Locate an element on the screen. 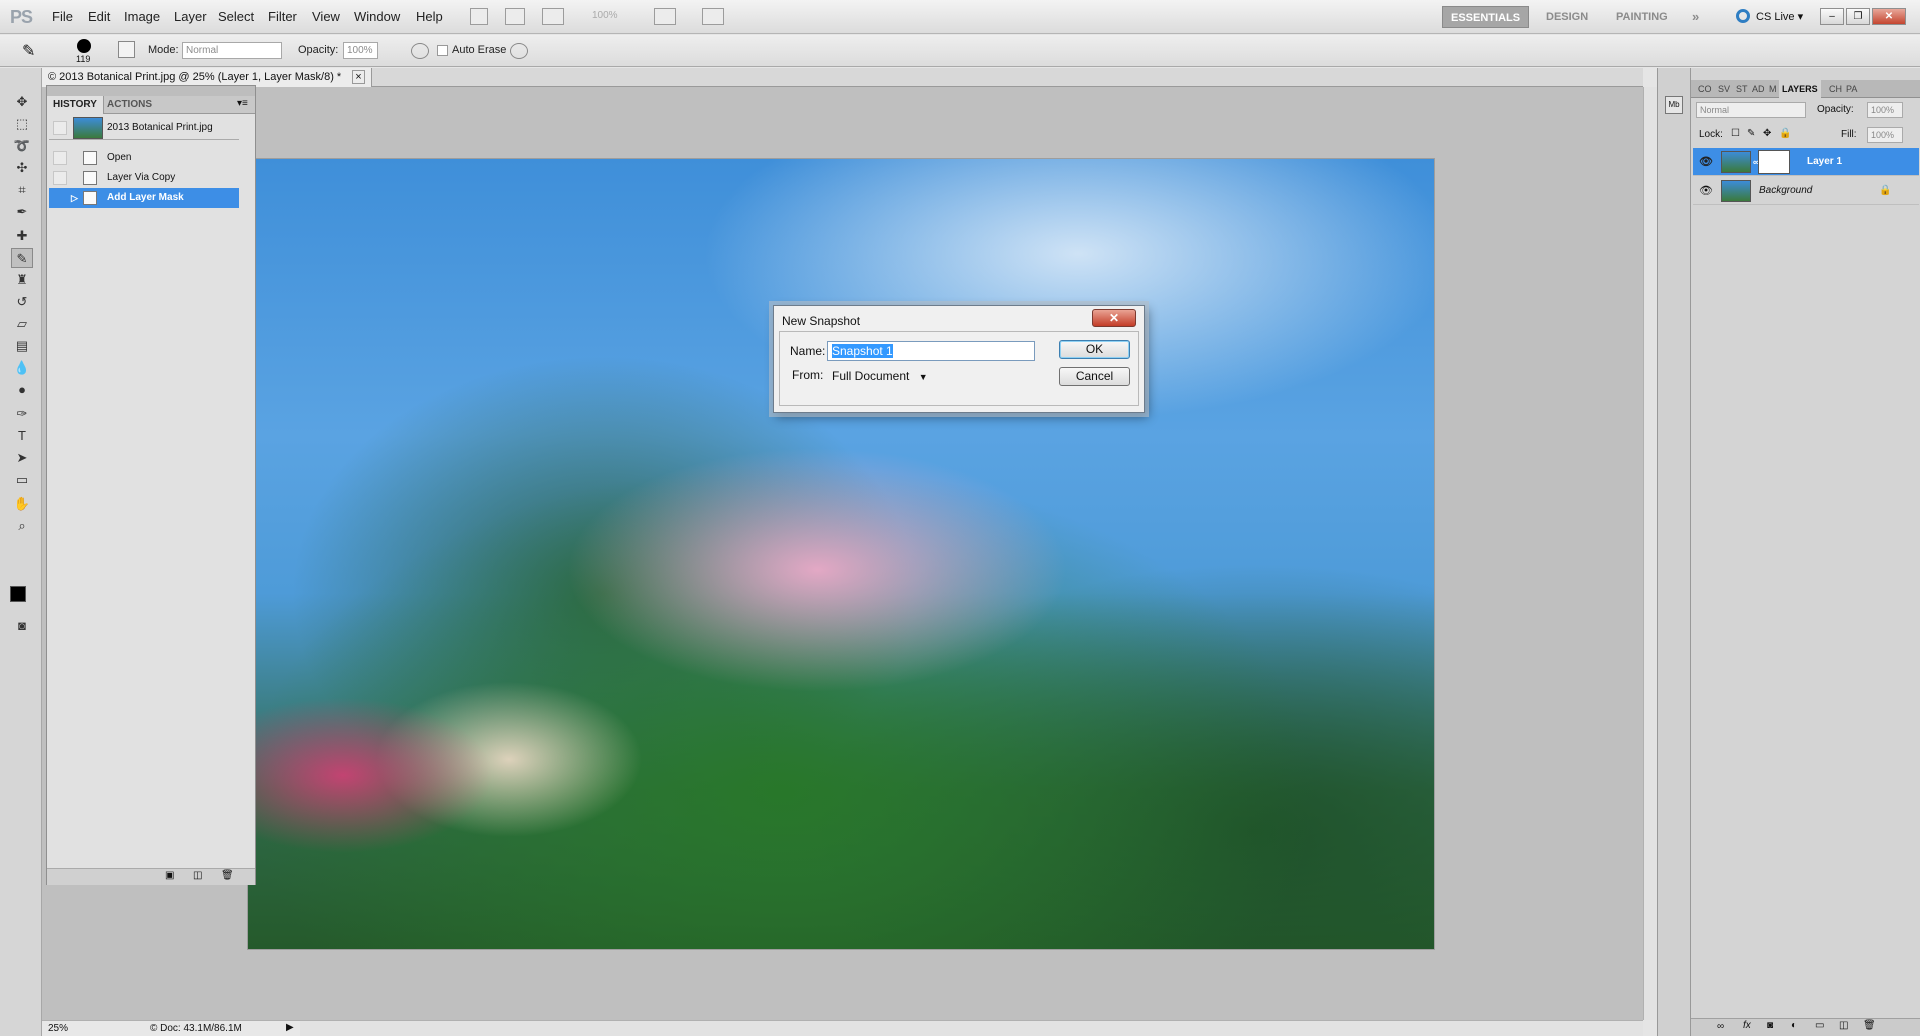 This screenshot has height=1036, width=1920. history-brush-tool-icon: ↺ is located at coordinates (22, 302).